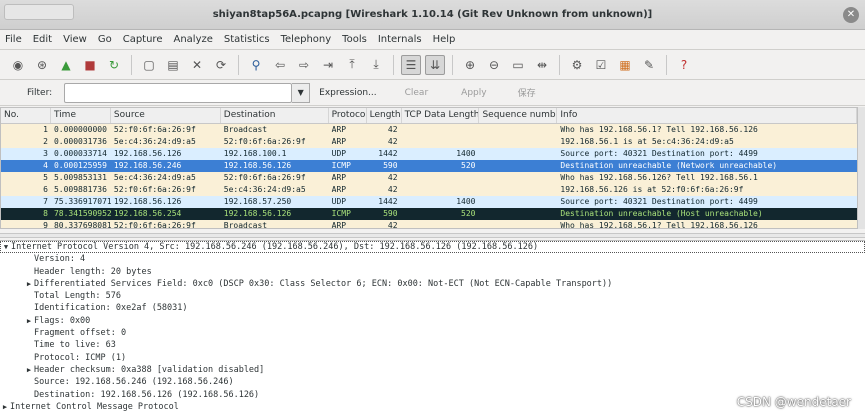  What do you see at coordinates (432, 333) in the screenshot?
I see `detail-line: Fragment offset: 0` at bounding box center [432, 333].